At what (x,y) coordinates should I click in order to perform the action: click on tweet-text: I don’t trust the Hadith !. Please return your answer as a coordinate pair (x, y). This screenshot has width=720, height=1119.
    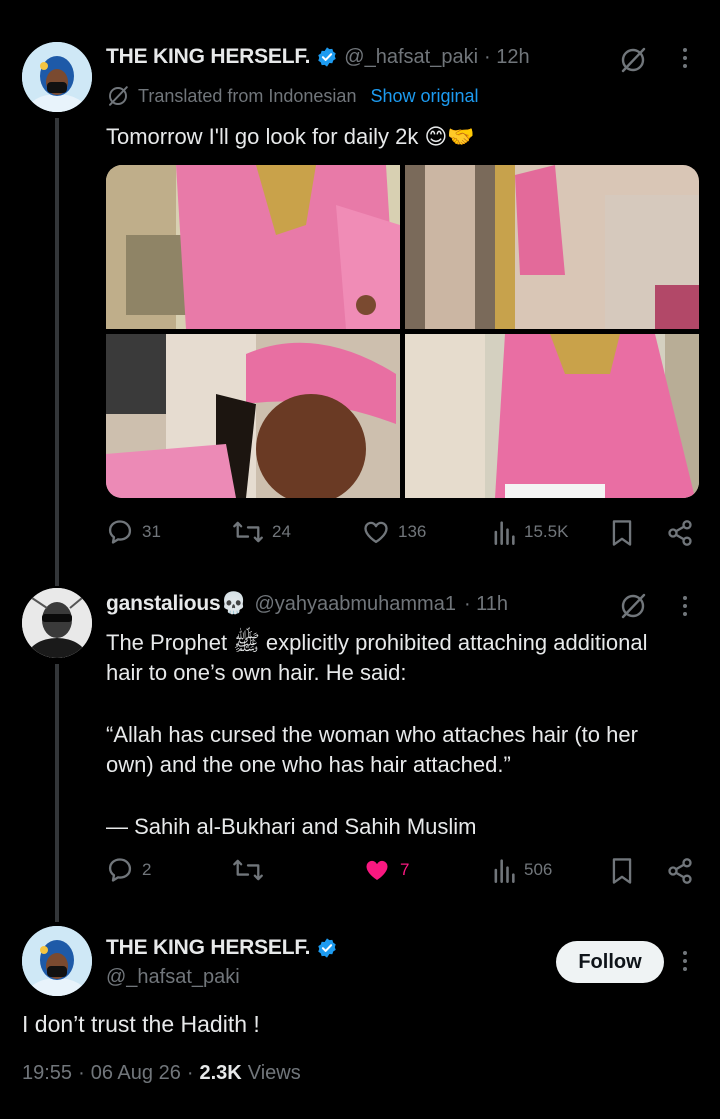
    Looking at the image, I should click on (141, 1024).